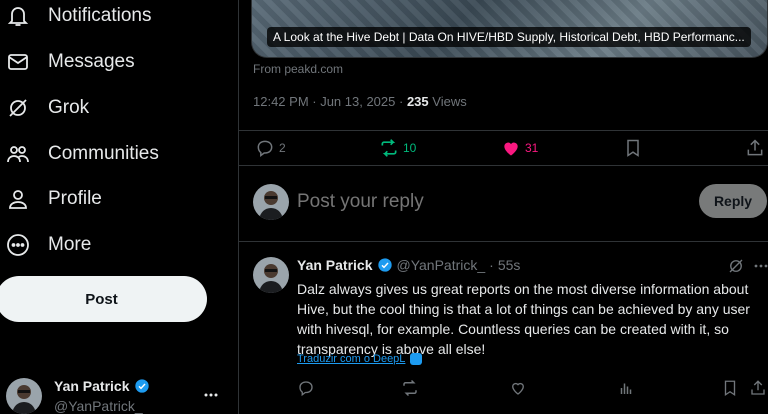 The image size is (768, 414). I want to click on tweet-actions-bar, so click(532, 390).